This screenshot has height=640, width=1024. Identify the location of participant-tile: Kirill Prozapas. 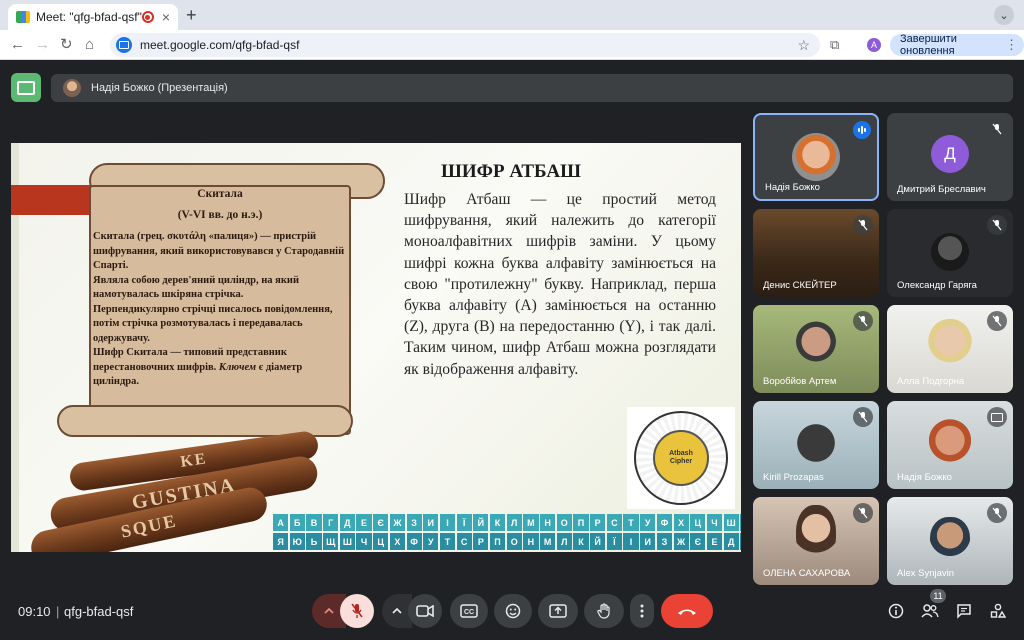
(816, 445).